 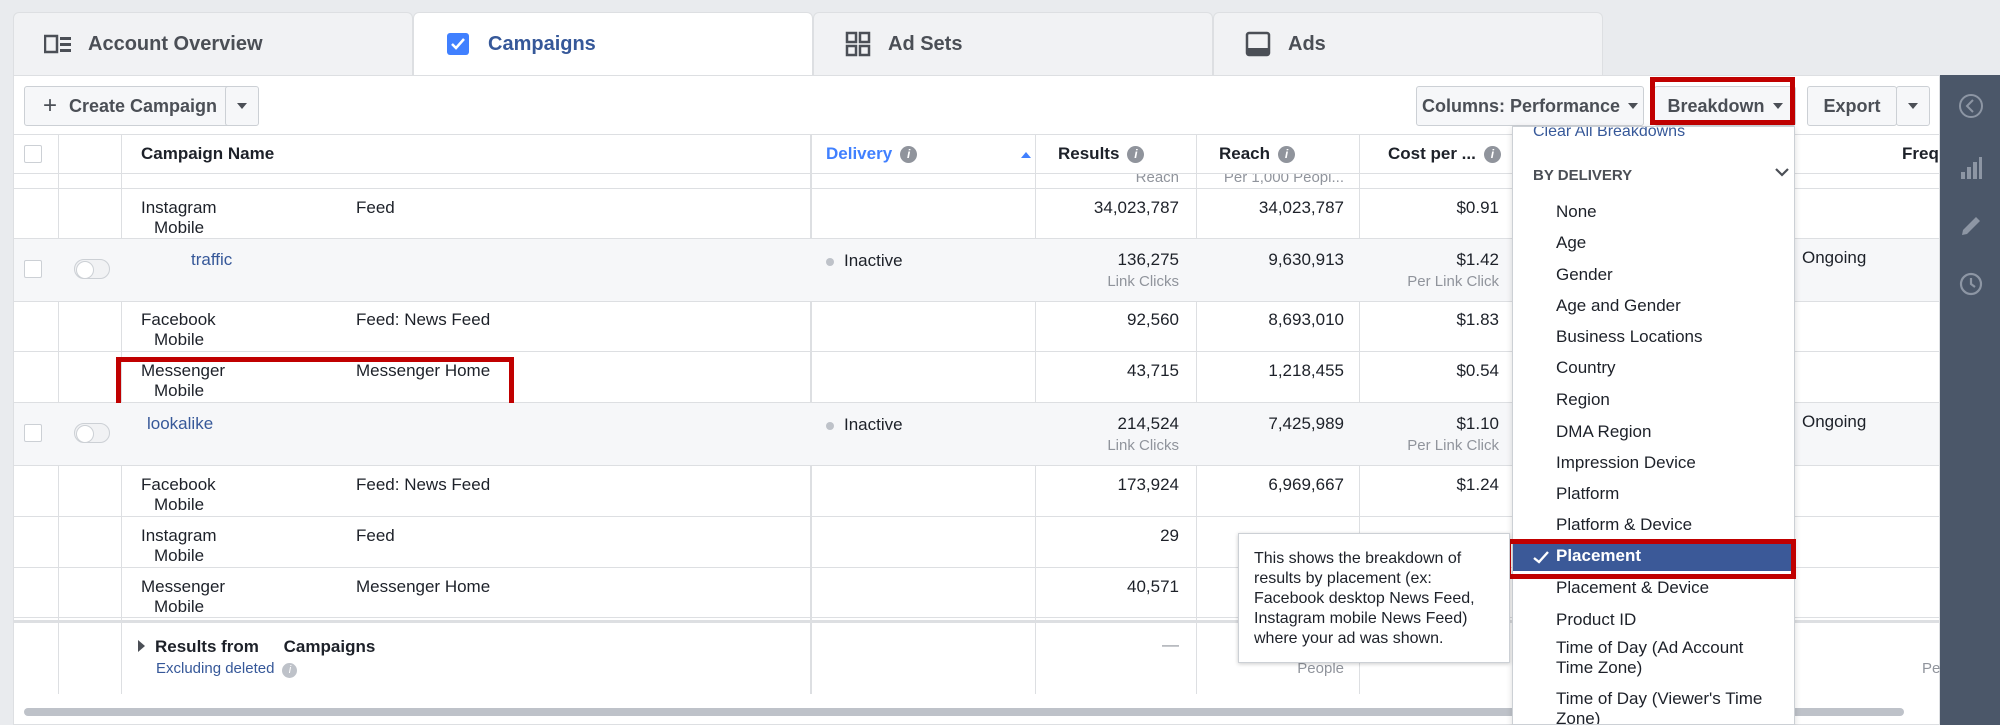 What do you see at coordinates (1453, 445) in the screenshot?
I see `cost-sub: Per Link Click` at bounding box center [1453, 445].